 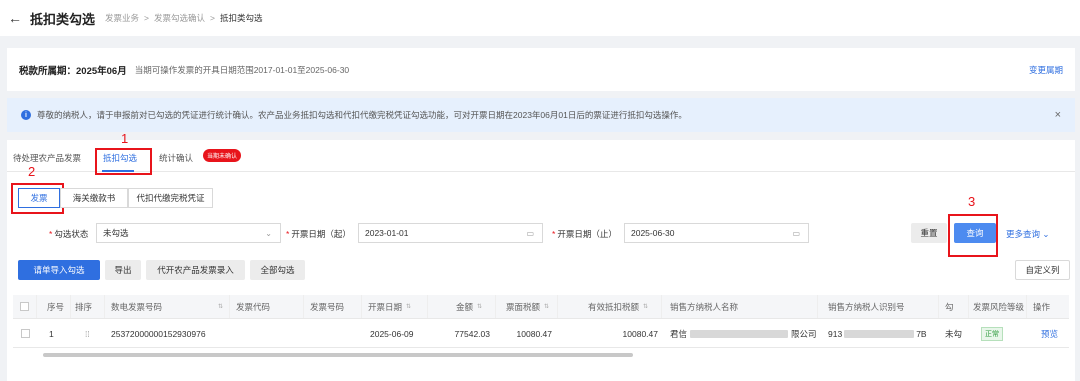 I want to click on col-invoice-no: 发票号码, so click(x=333, y=306).